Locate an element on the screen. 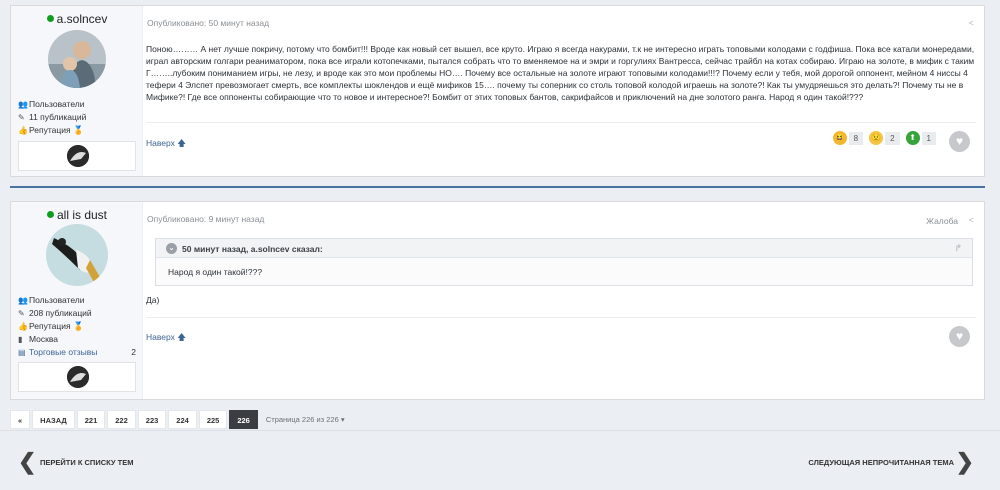 The image size is (1000, 490). chevron-down-icon: ⌄ is located at coordinates (171, 248).